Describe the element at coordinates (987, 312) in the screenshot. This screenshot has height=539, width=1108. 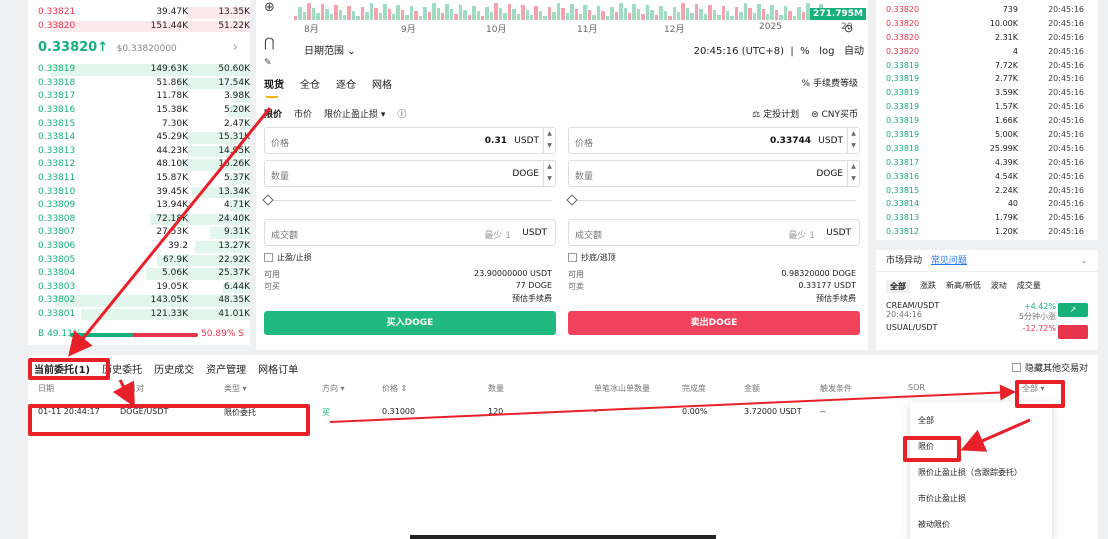
I see `market-mover-row: CREAM/USDT 20:44:16 +4.42% 5分钟小涨 ↗` at that location.